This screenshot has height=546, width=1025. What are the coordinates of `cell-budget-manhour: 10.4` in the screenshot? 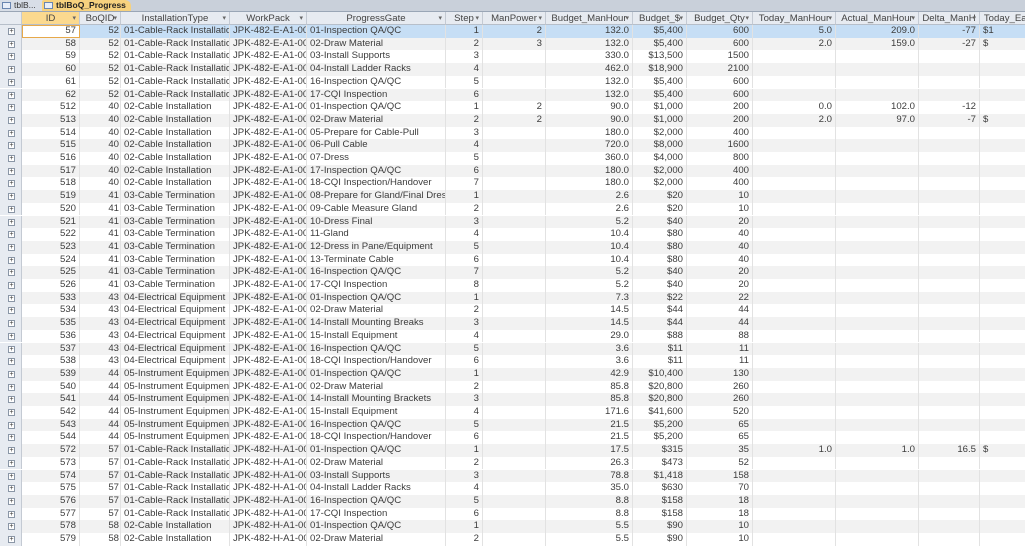 It's located at (589, 234).